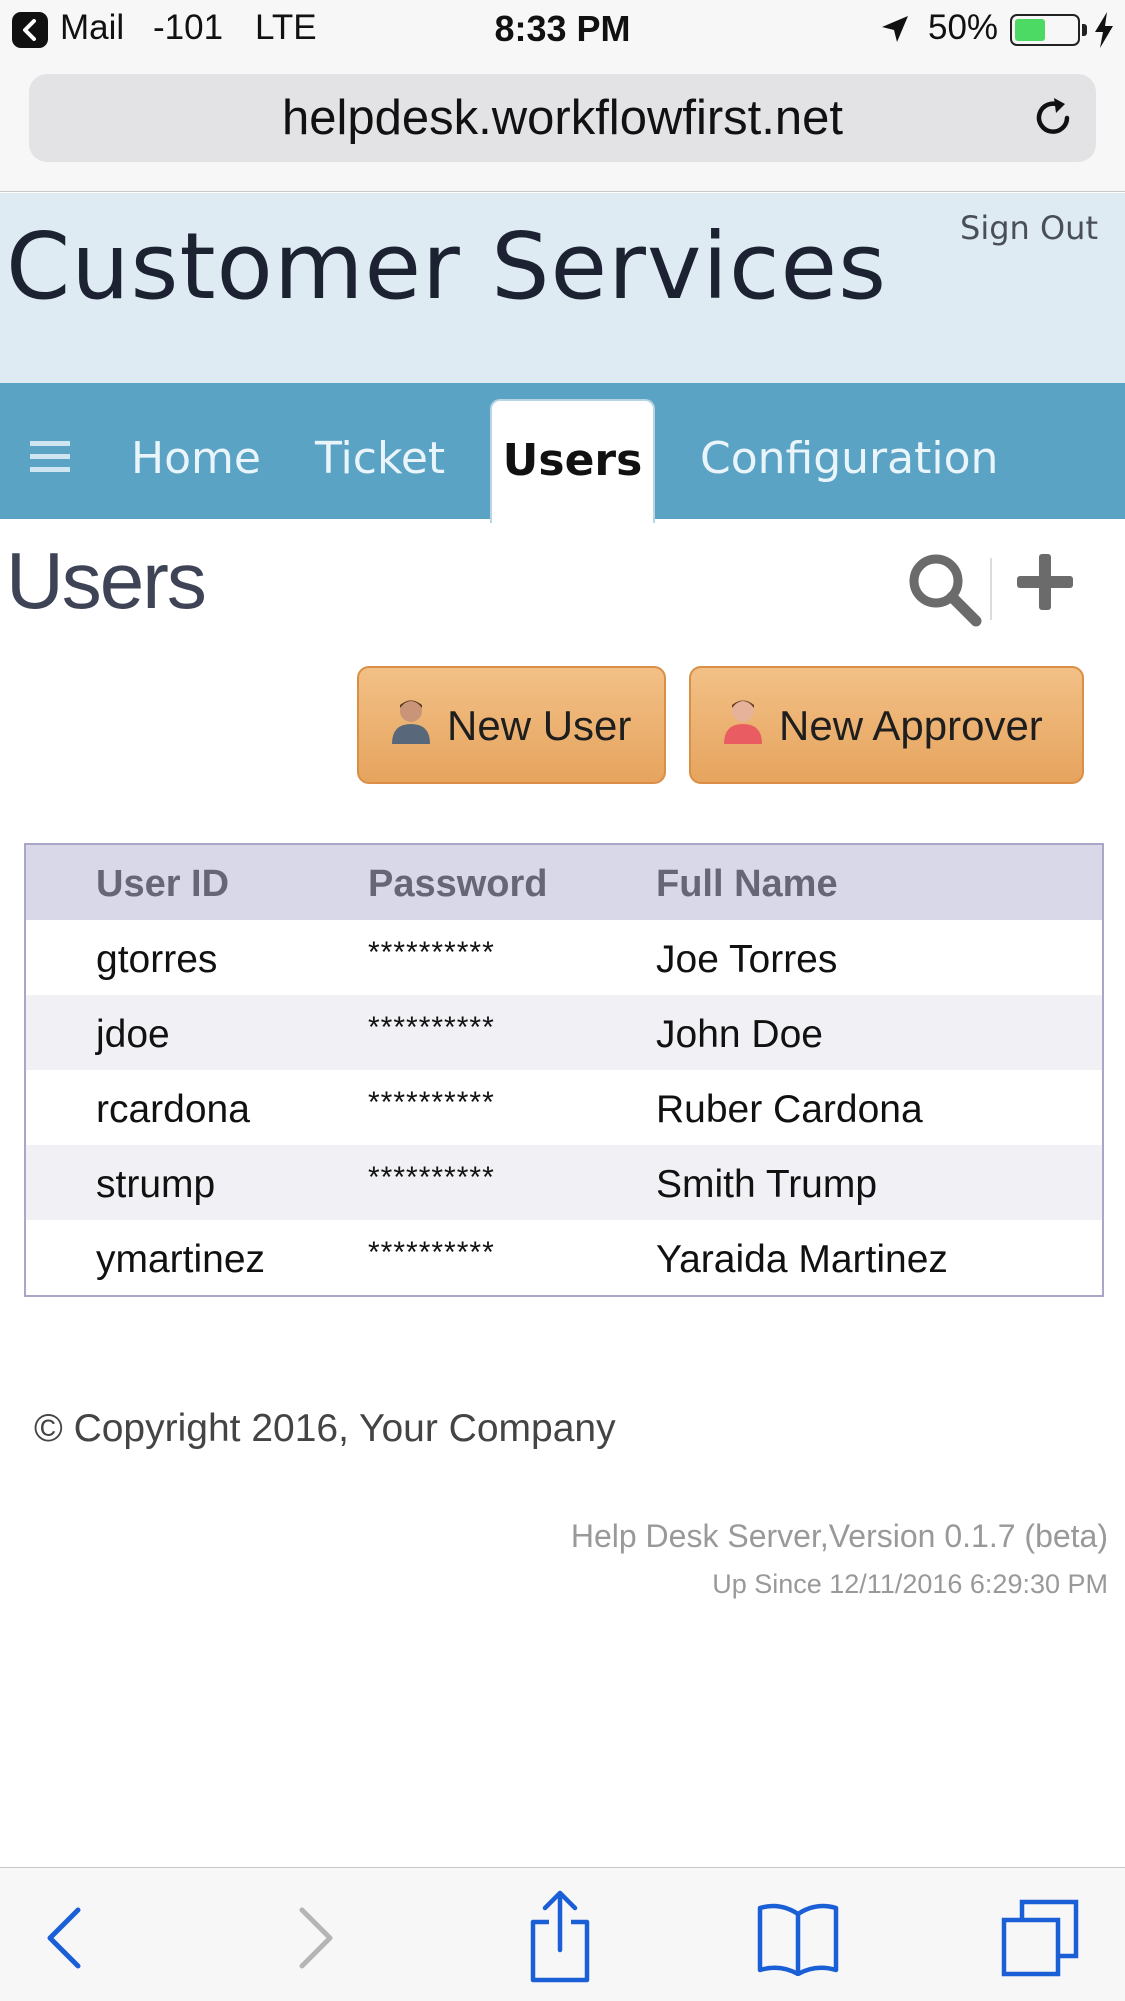  I want to click on page-title: Users, so click(106, 580).